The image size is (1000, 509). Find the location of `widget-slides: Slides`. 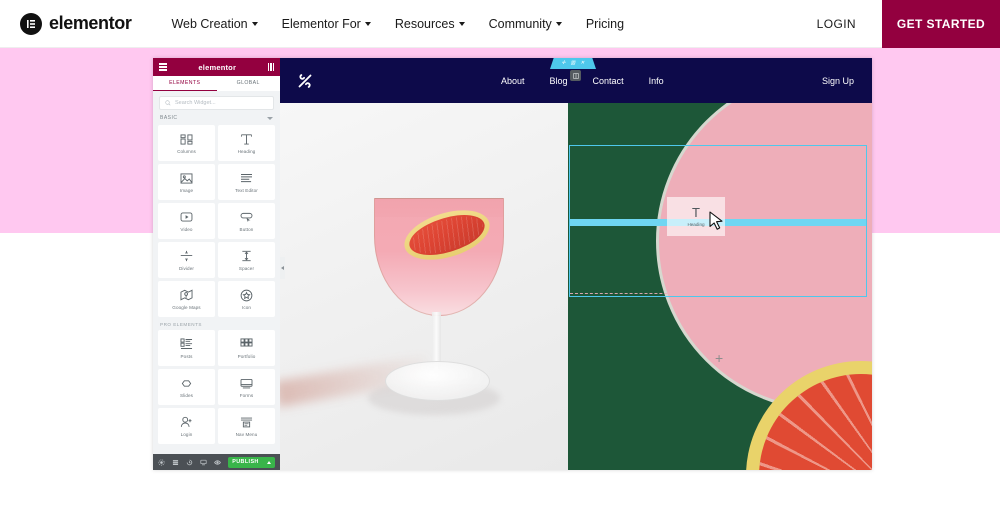

widget-slides: Slides is located at coordinates (186, 387).